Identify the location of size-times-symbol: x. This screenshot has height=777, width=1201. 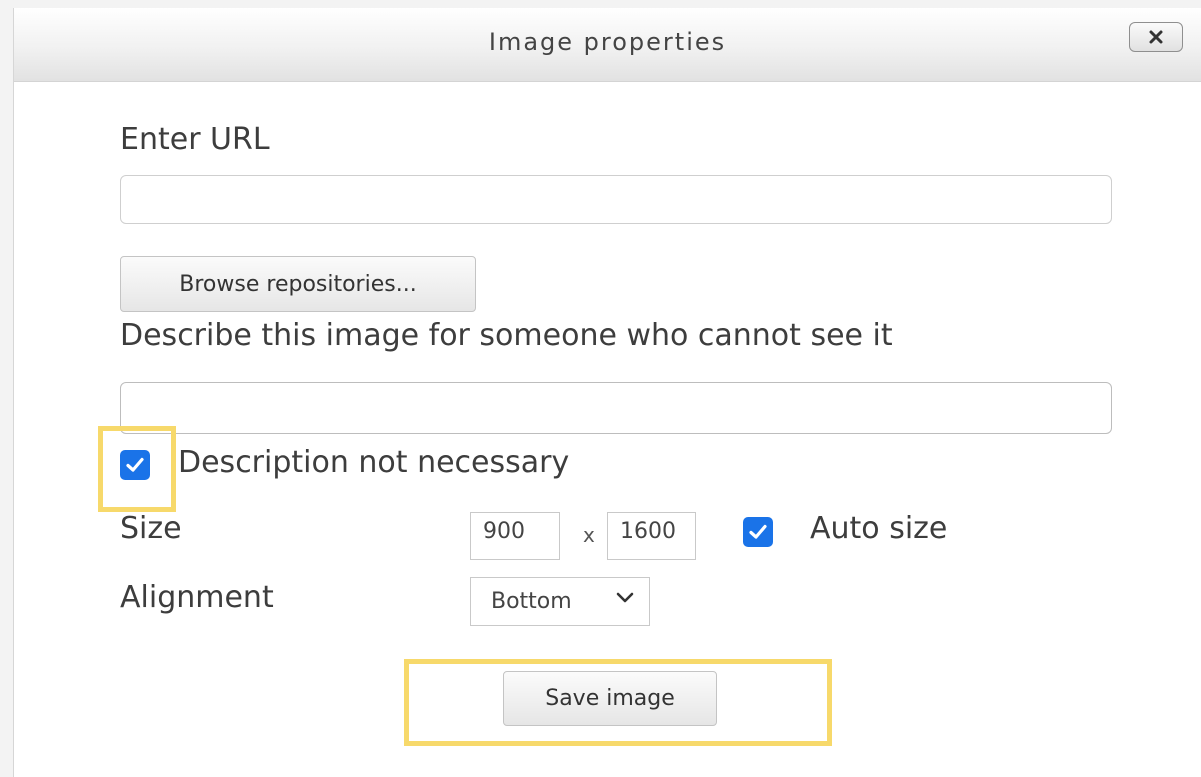
(589, 535).